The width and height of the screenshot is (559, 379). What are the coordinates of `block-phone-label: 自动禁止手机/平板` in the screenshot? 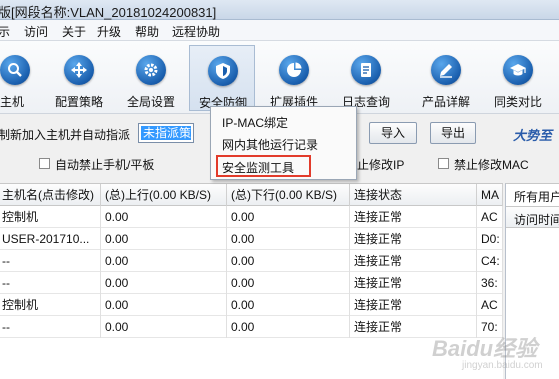 It's located at (105, 165).